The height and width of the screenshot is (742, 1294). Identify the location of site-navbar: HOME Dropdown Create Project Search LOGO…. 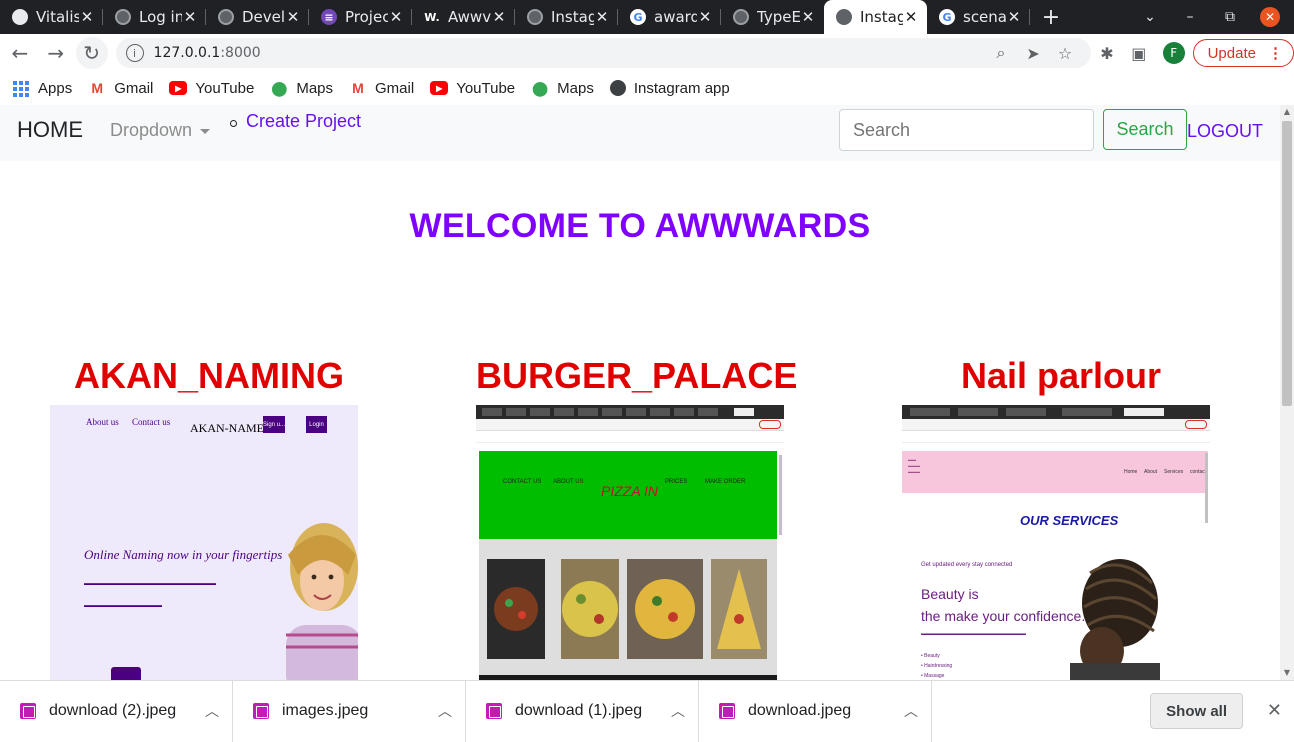
(640, 133).